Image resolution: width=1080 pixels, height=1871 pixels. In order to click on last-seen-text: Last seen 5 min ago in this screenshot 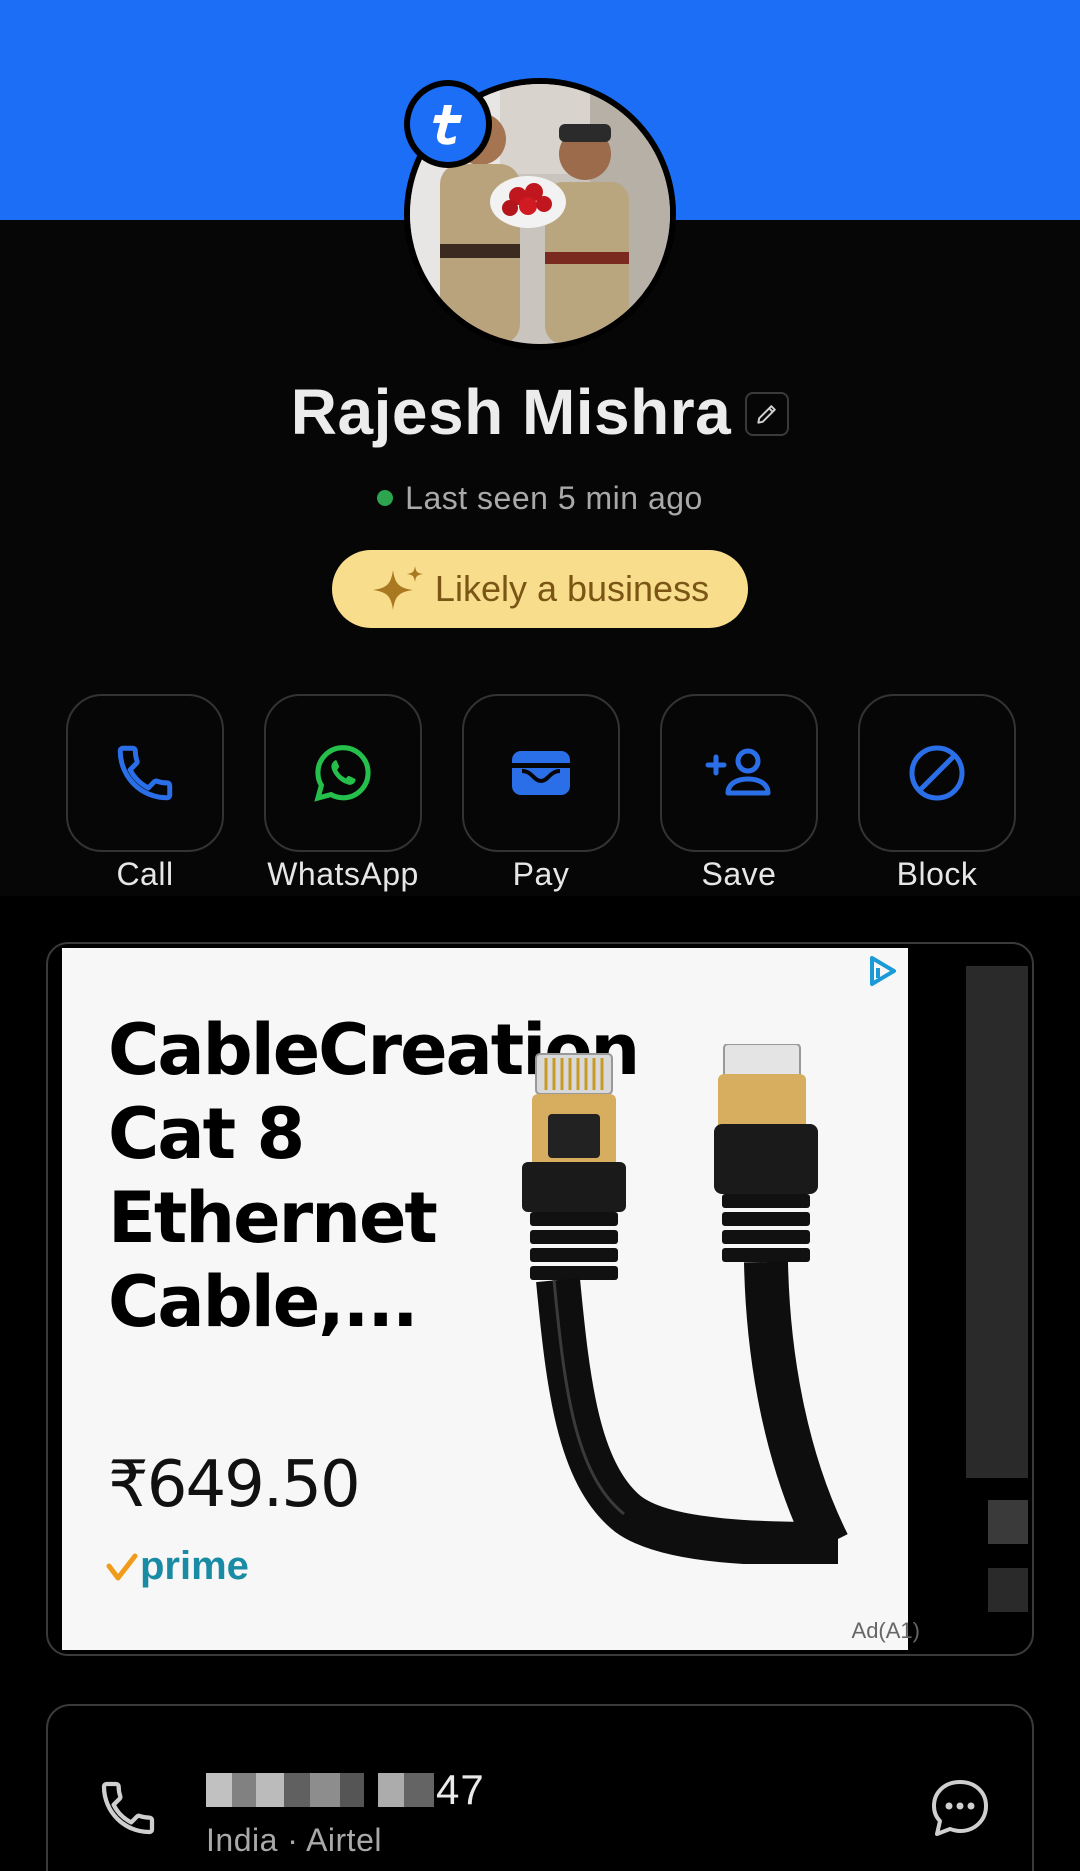, I will do `click(554, 497)`.